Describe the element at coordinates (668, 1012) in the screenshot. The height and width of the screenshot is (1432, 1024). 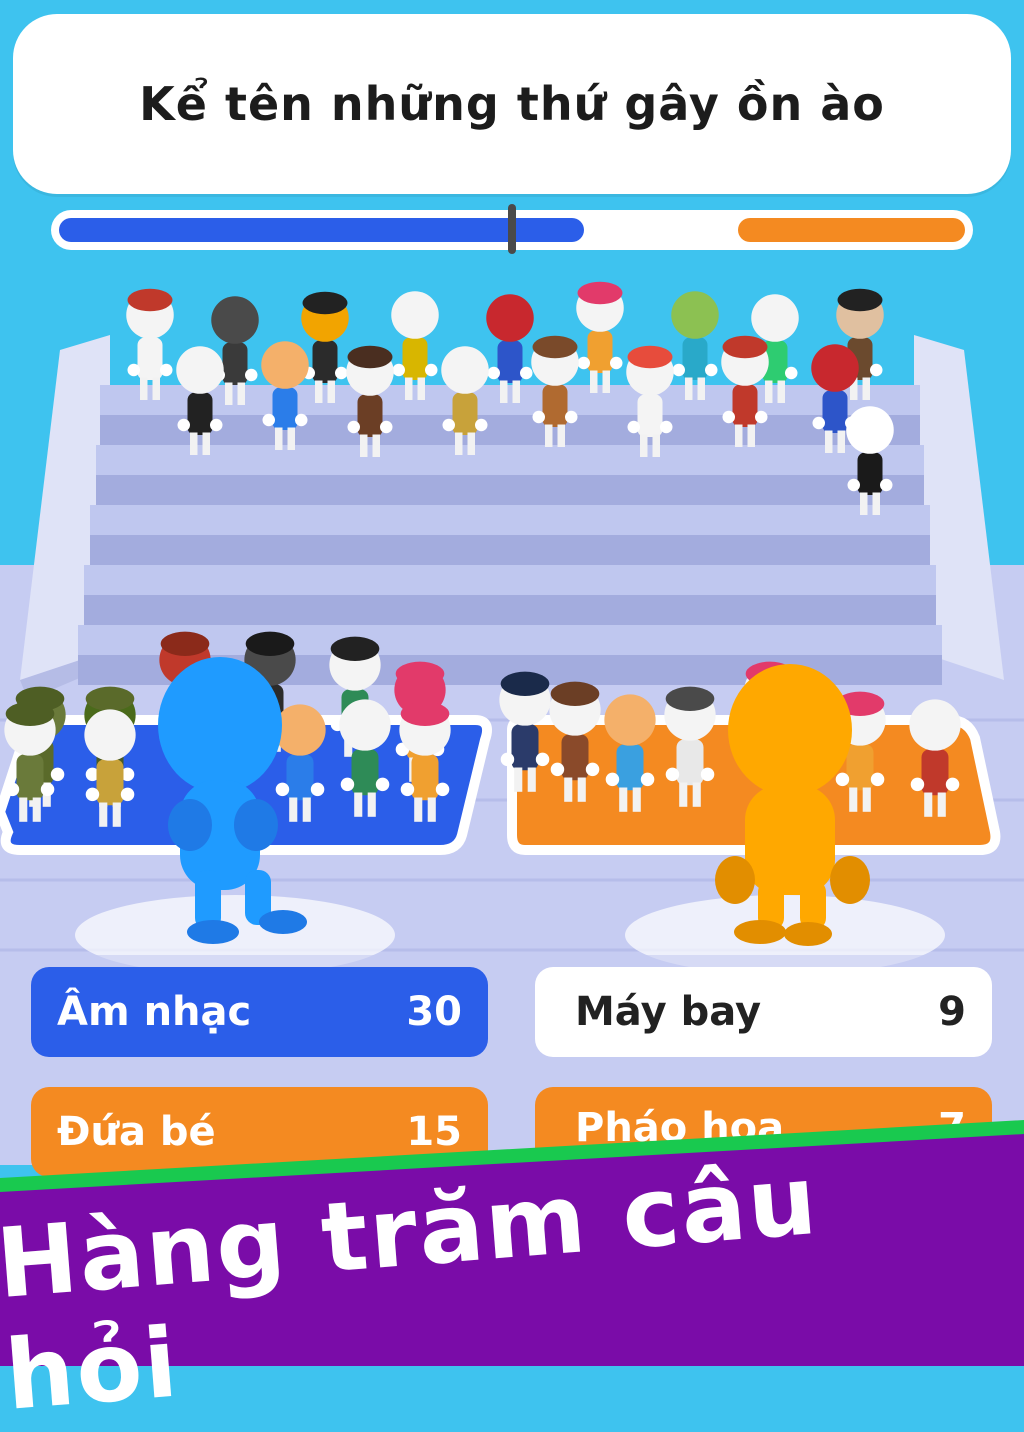
I see `answer-label: Máy bay` at that location.